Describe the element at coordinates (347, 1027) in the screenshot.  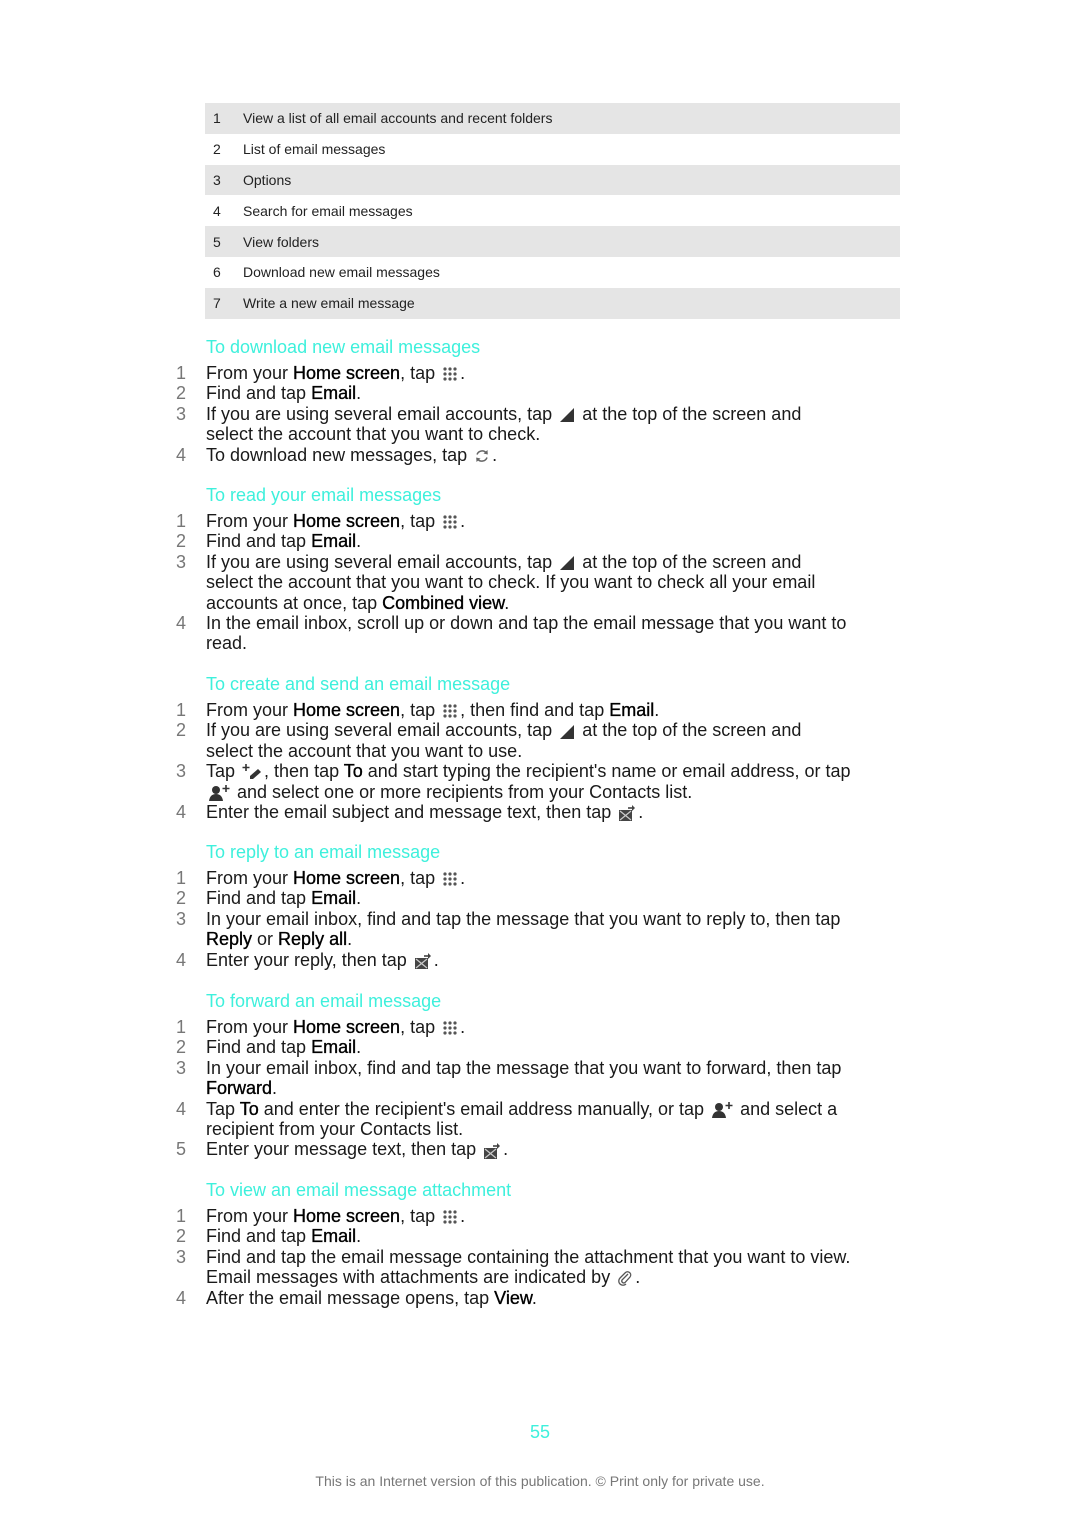
I see `ui-term: Home screen` at that location.